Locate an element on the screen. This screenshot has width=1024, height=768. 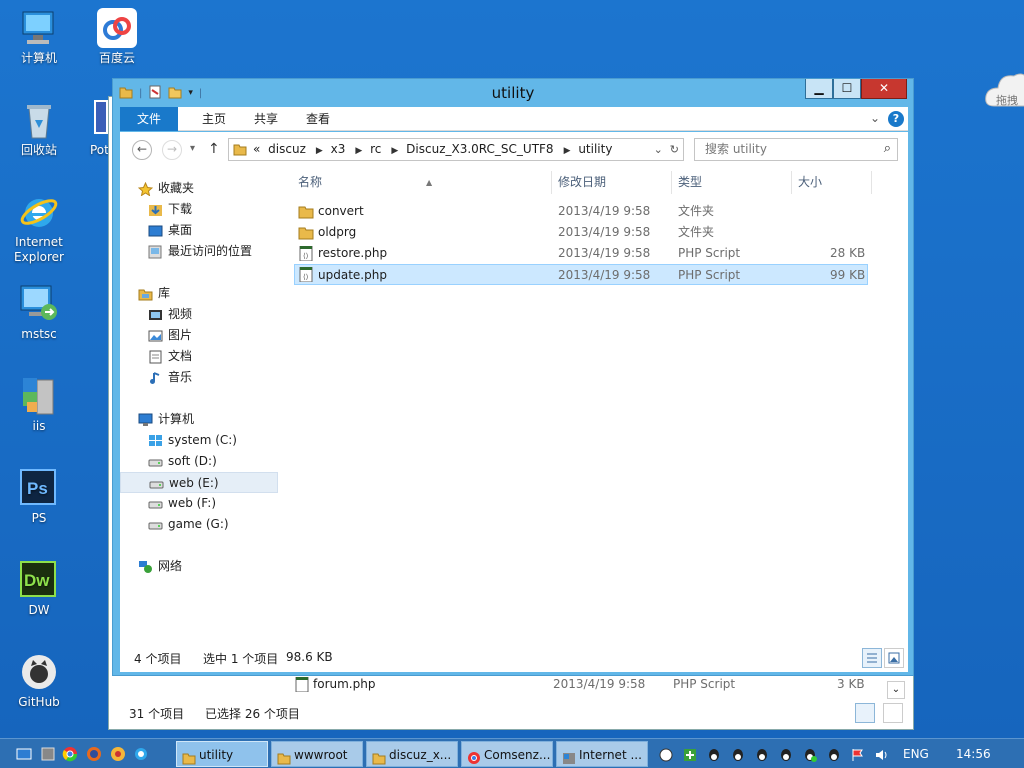
recycle-bin-icon is located at coordinates (39, 120).